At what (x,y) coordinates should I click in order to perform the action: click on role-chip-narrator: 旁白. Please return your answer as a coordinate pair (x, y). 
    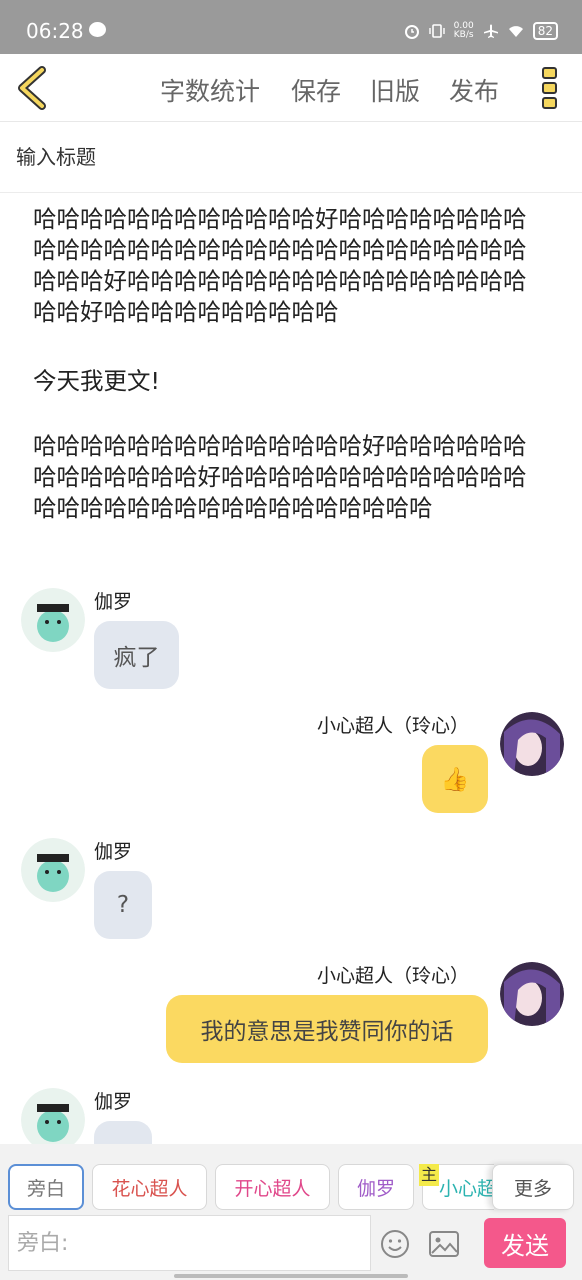
    Looking at the image, I should click on (46, 1187).